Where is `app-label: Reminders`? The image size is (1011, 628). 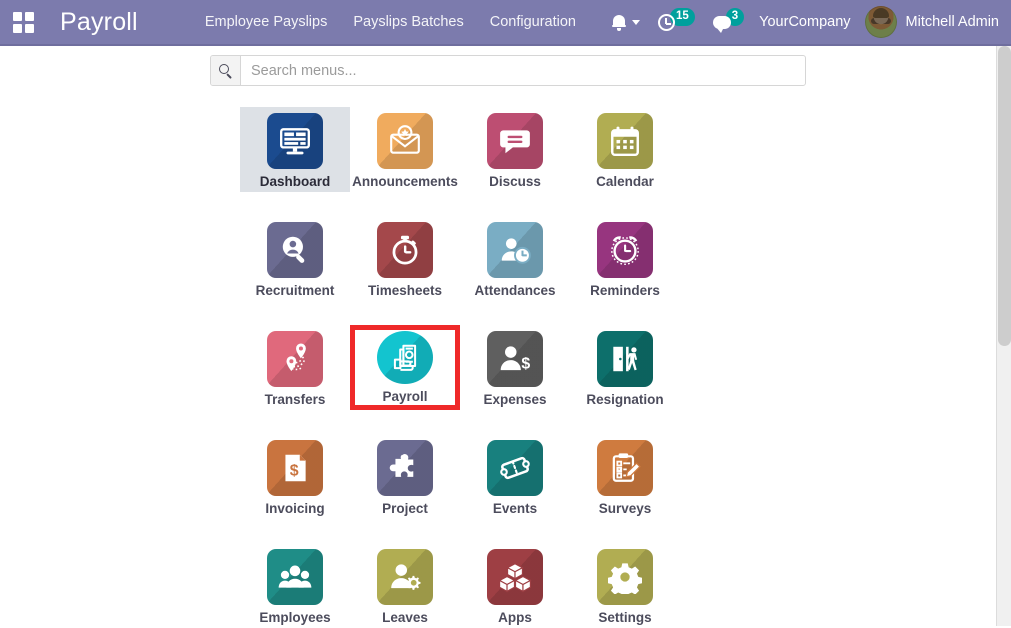
app-label: Reminders is located at coordinates (625, 290).